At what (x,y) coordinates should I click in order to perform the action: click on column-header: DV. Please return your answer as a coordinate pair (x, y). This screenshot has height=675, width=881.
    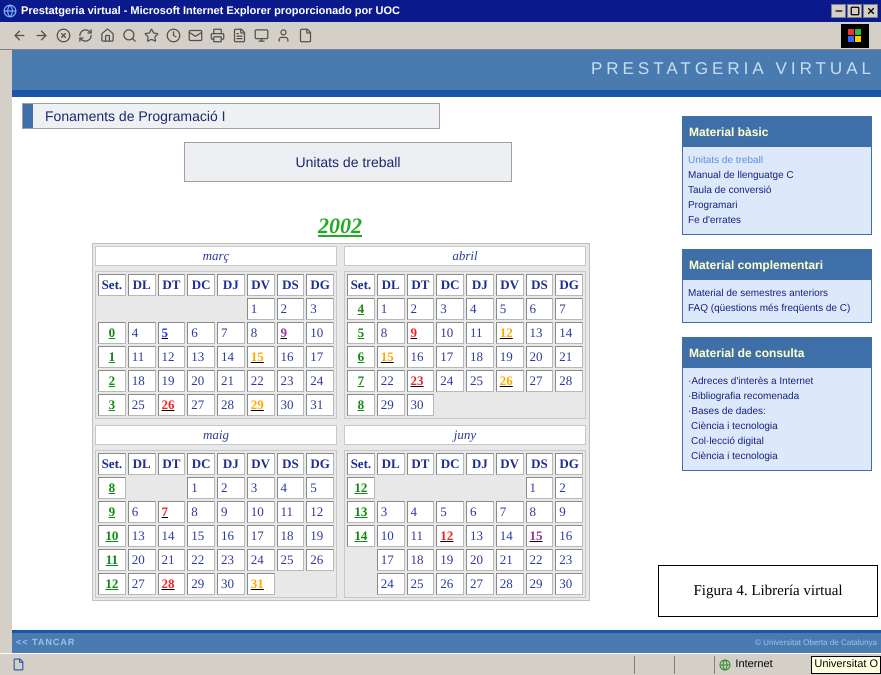
    Looking at the image, I should click on (260, 464).